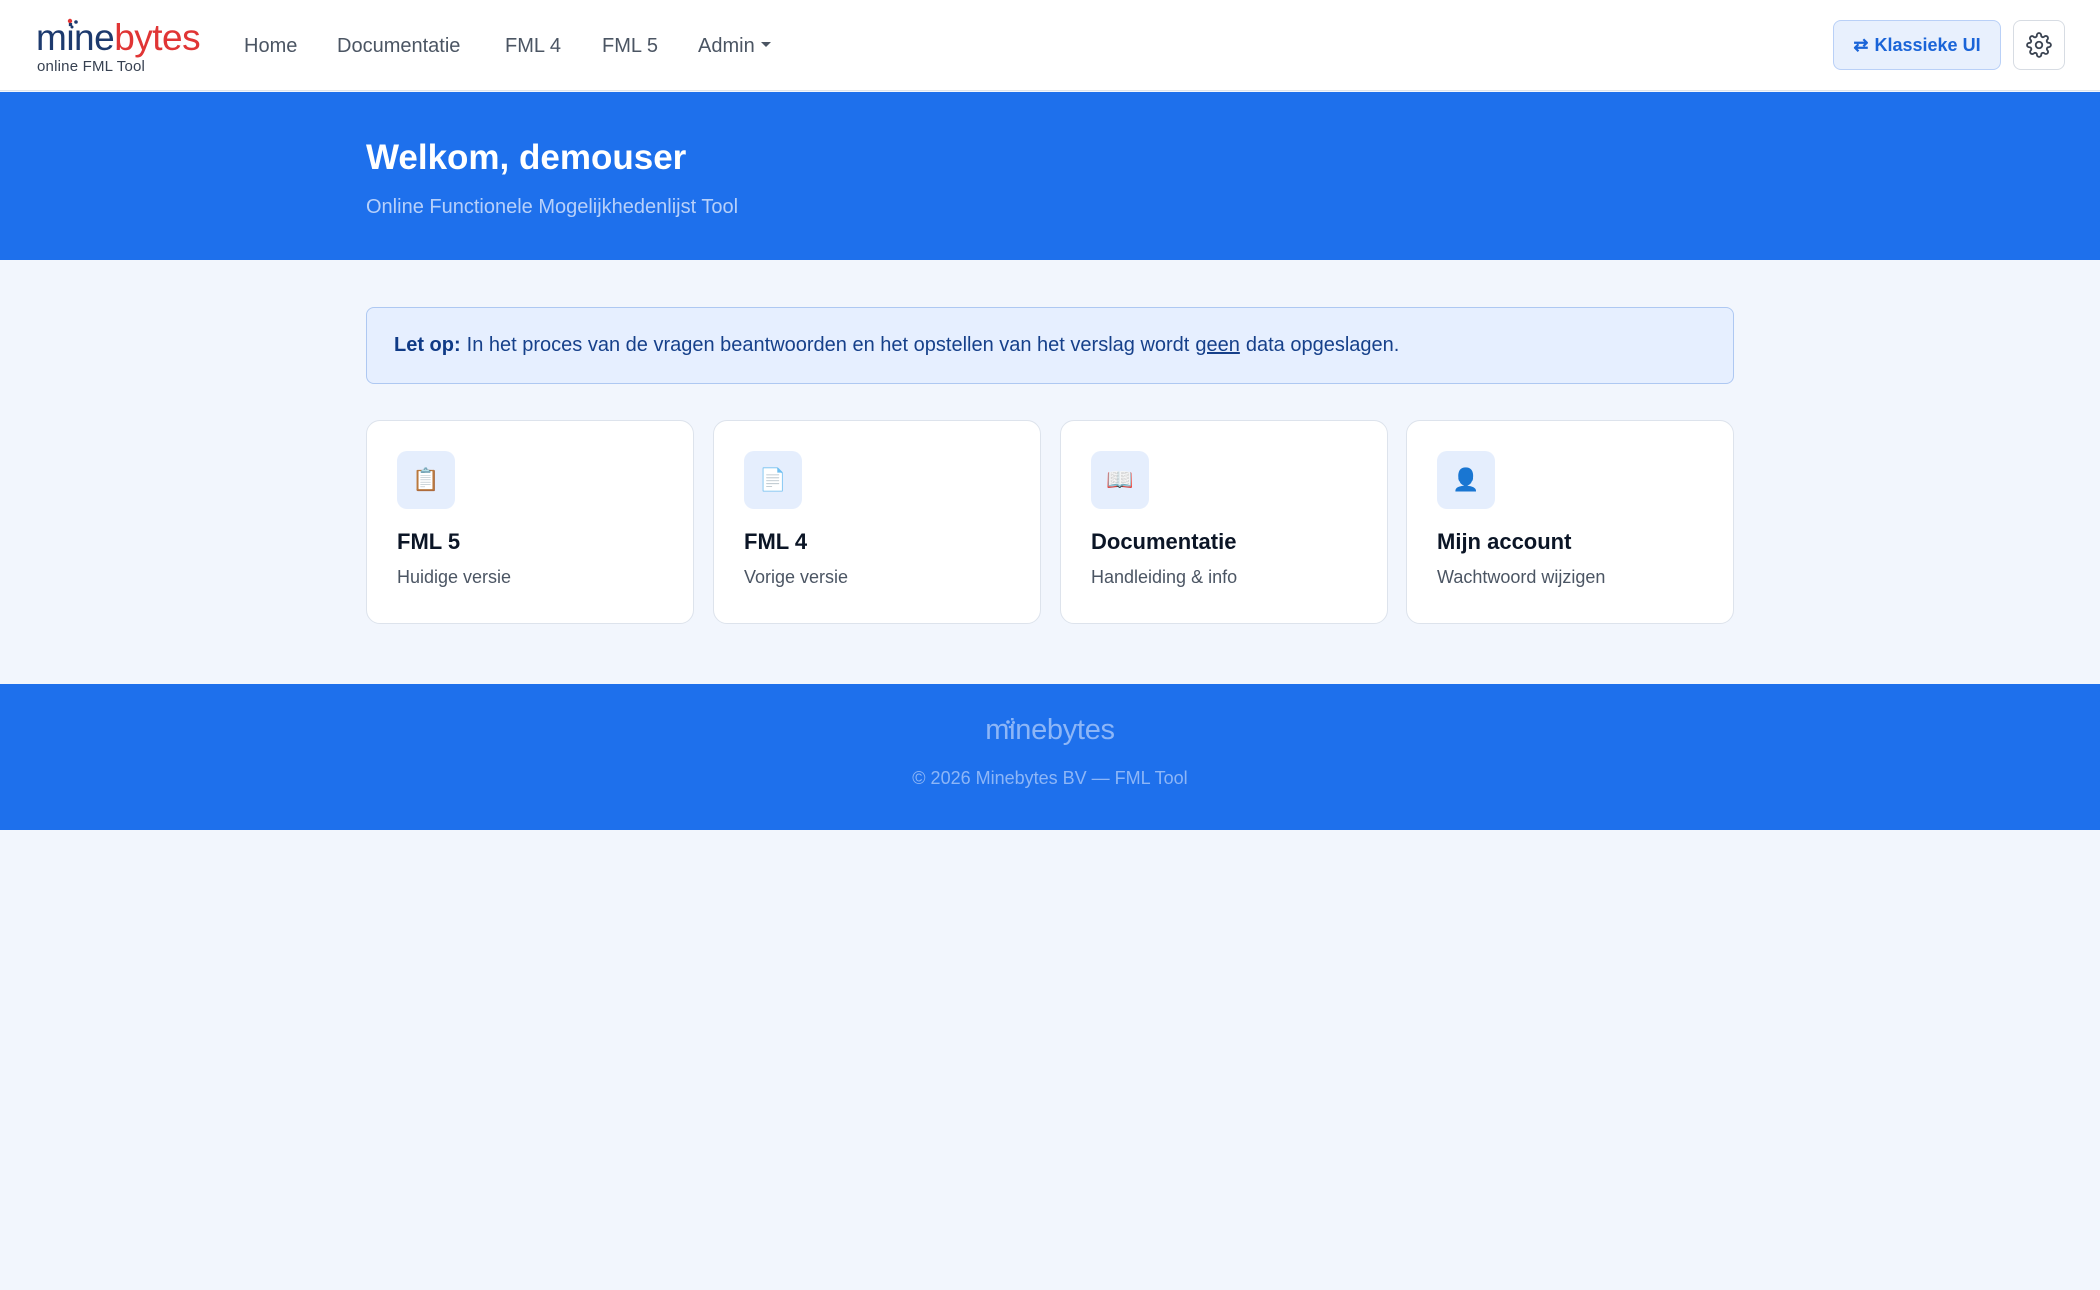 The height and width of the screenshot is (1290, 2100). I want to click on brand-wordmark: minebytes, so click(118, 37).